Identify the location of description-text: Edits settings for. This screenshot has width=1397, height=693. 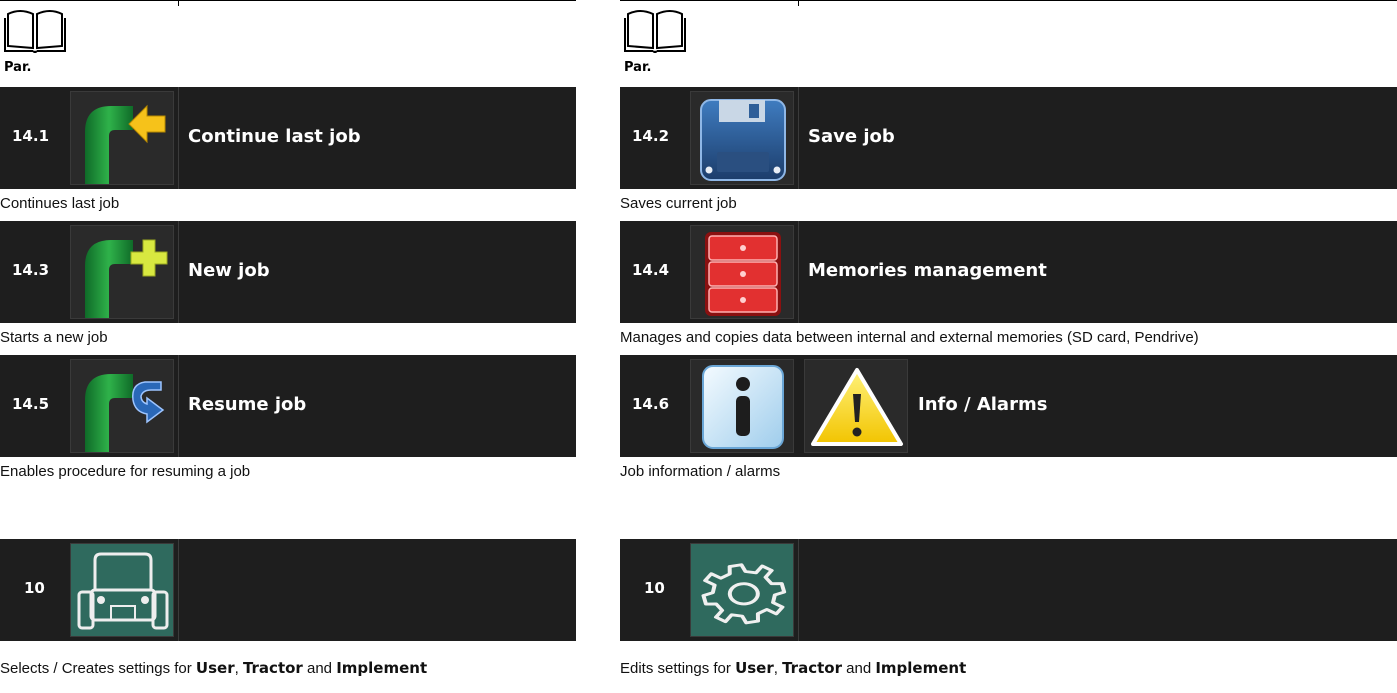
(678, 668).